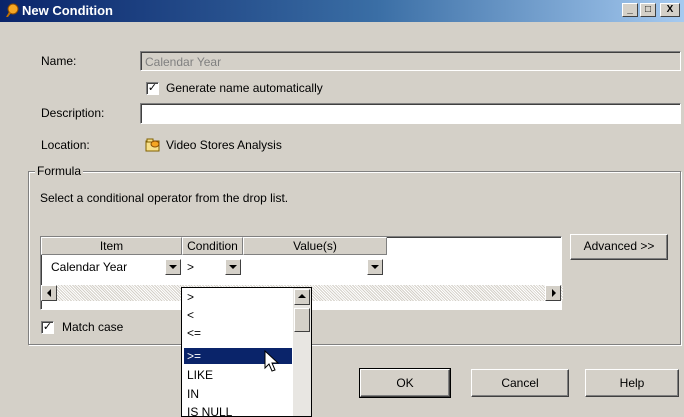 The height and width of the screenshot is (417, 684). I want to click on location-label: Location:, so click(65, 145).